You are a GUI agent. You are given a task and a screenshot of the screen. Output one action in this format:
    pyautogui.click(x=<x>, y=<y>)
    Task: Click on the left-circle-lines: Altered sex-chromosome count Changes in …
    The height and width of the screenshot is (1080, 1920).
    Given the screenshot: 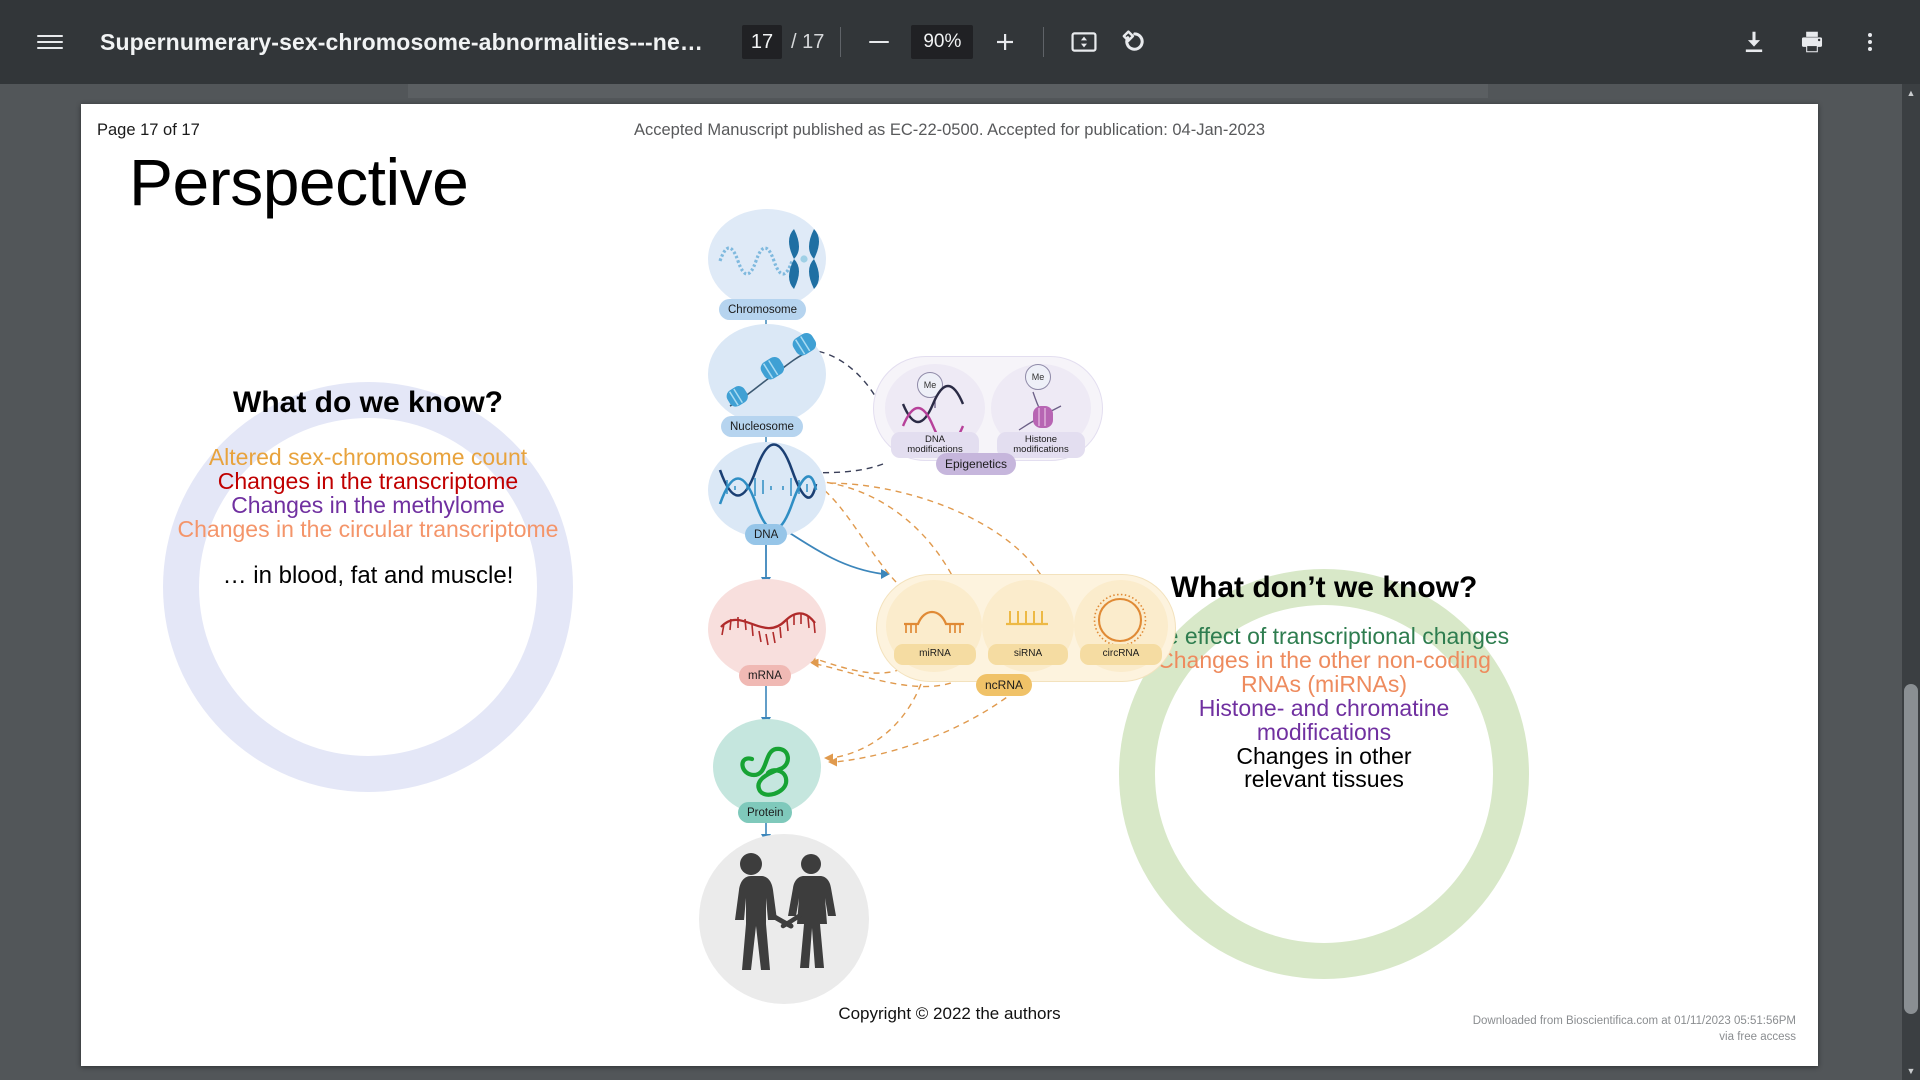 What is the action you would take?
    pyautogui.click(x=368, y=493)
    